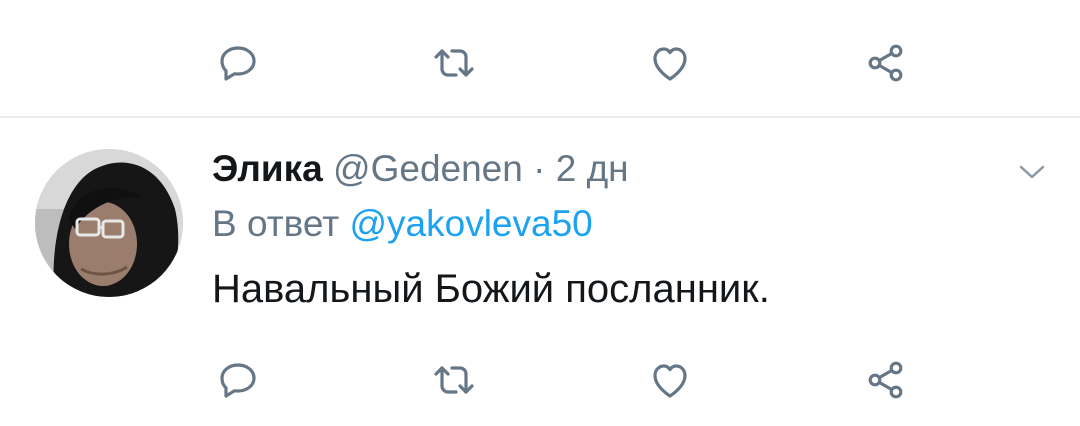  What do you see at coordinates (276, 223) in the screenshot?
I see `reply-prefix: В ответ` at bounding box center [276, 223].